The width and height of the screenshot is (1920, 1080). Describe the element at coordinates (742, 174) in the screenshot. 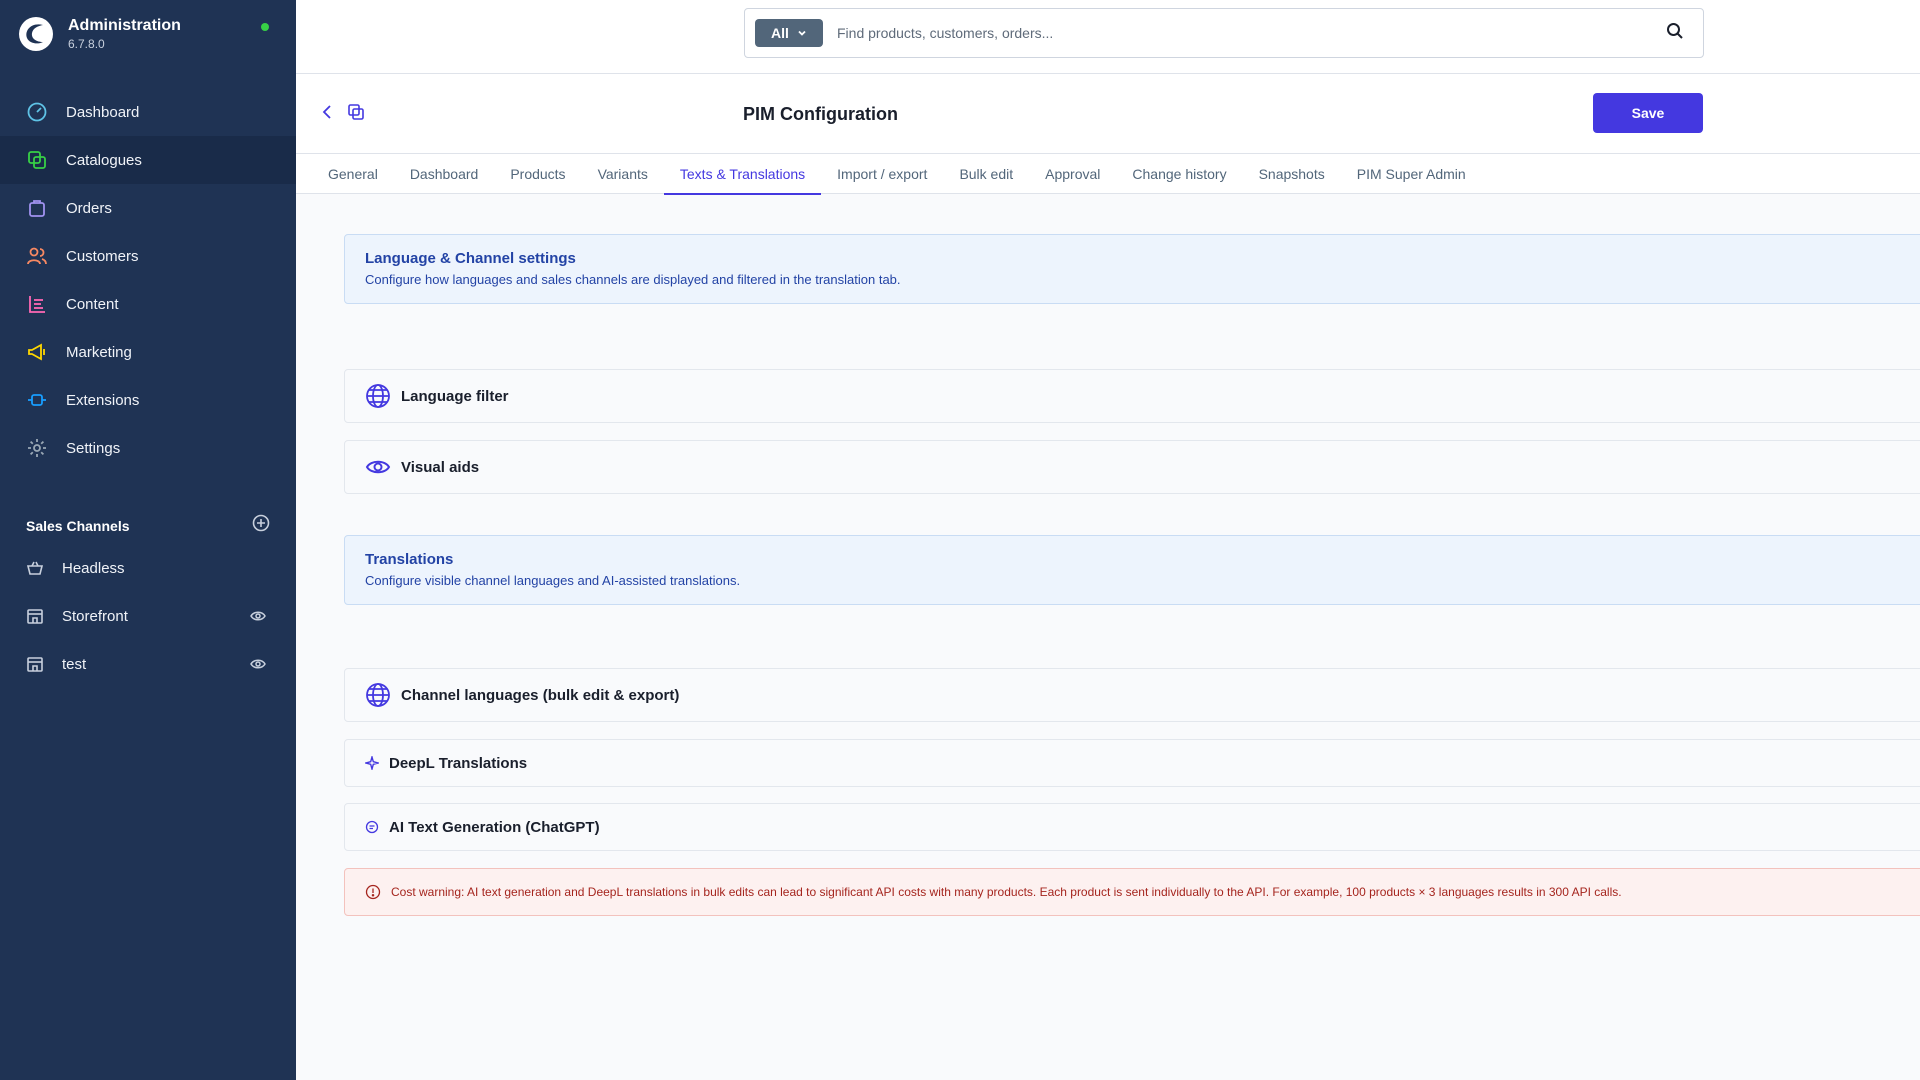

I see `tab-texts-translations: Texts & Translations` at that location.